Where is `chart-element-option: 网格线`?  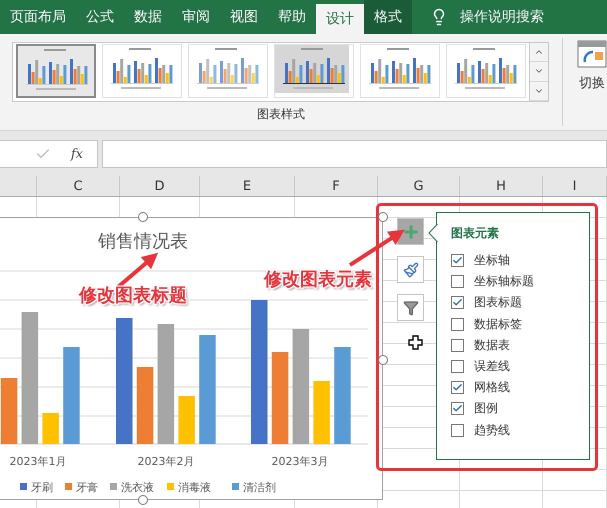
chart-element-option: 网格线 is located at coordinates (520, 387).